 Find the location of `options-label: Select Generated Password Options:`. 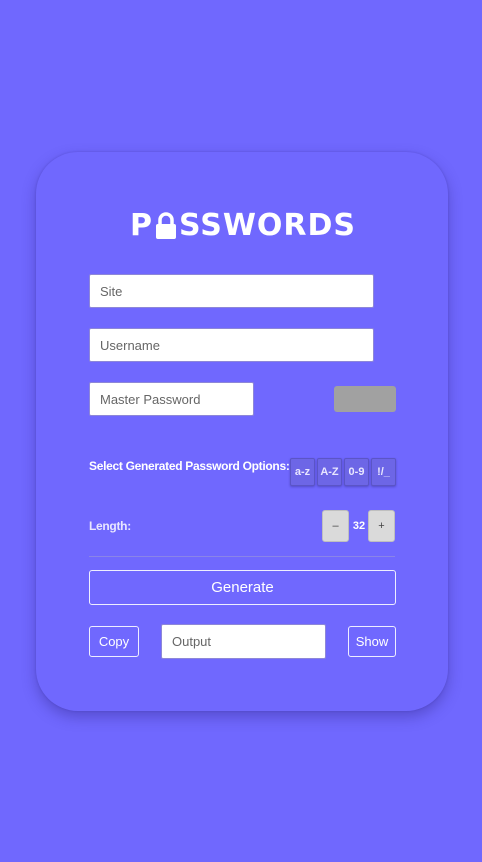

options-label: Select Generated Password Options: is located at coordinates (189, 466).